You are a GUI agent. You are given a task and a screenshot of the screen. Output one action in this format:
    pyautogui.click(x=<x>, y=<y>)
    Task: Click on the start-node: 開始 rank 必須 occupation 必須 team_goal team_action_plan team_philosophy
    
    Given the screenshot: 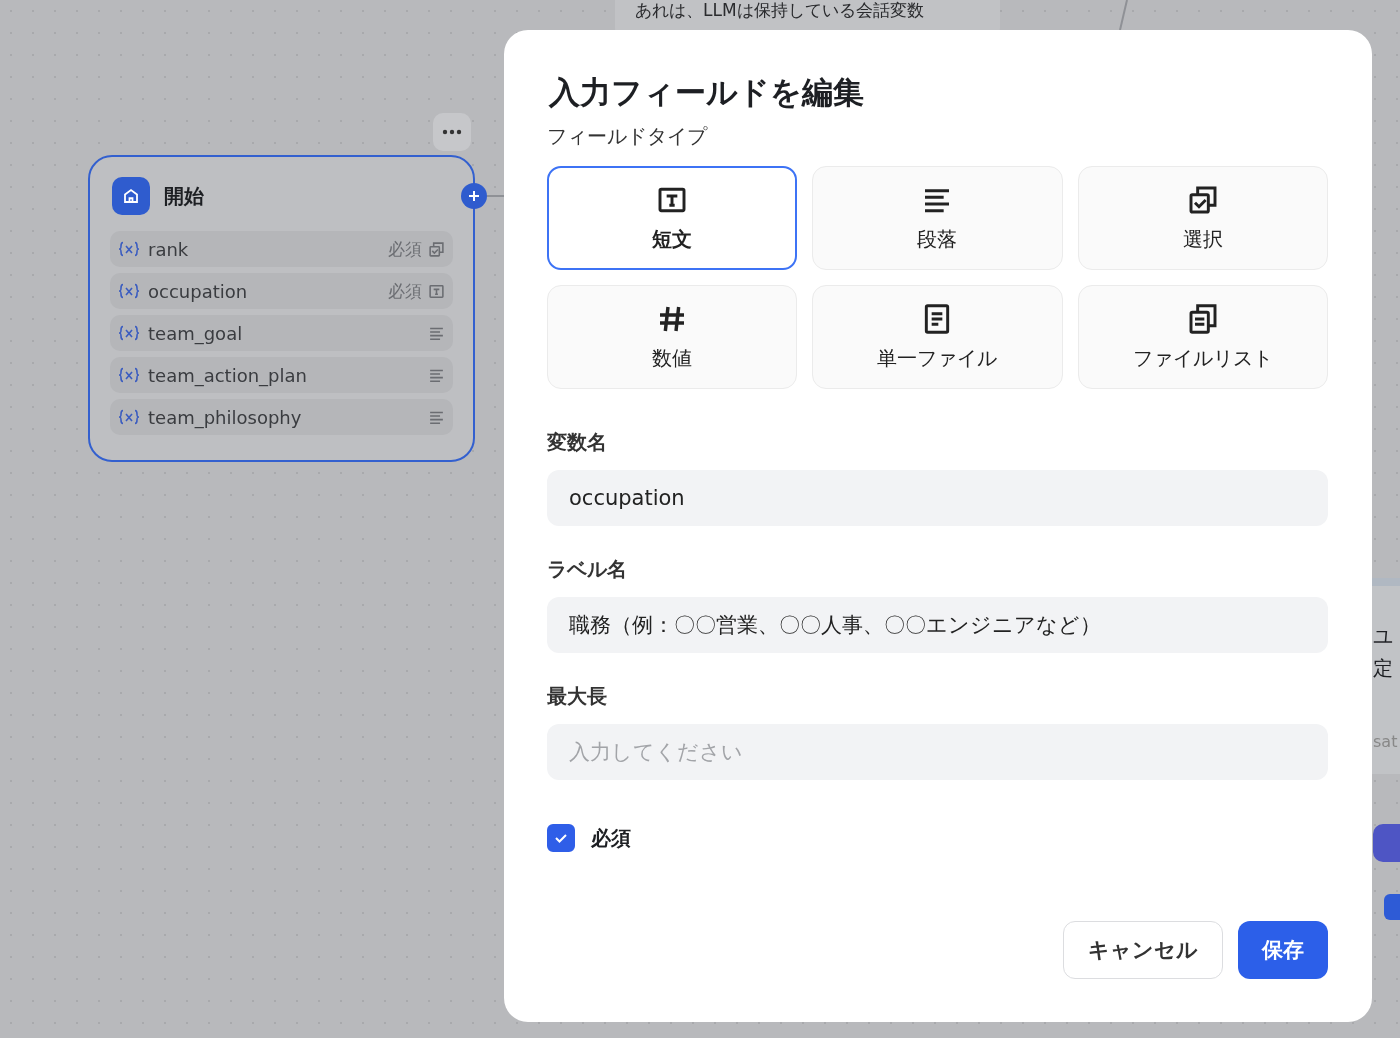 What is the action you would take?
    pyautogui.click(x=281, y=308)
    